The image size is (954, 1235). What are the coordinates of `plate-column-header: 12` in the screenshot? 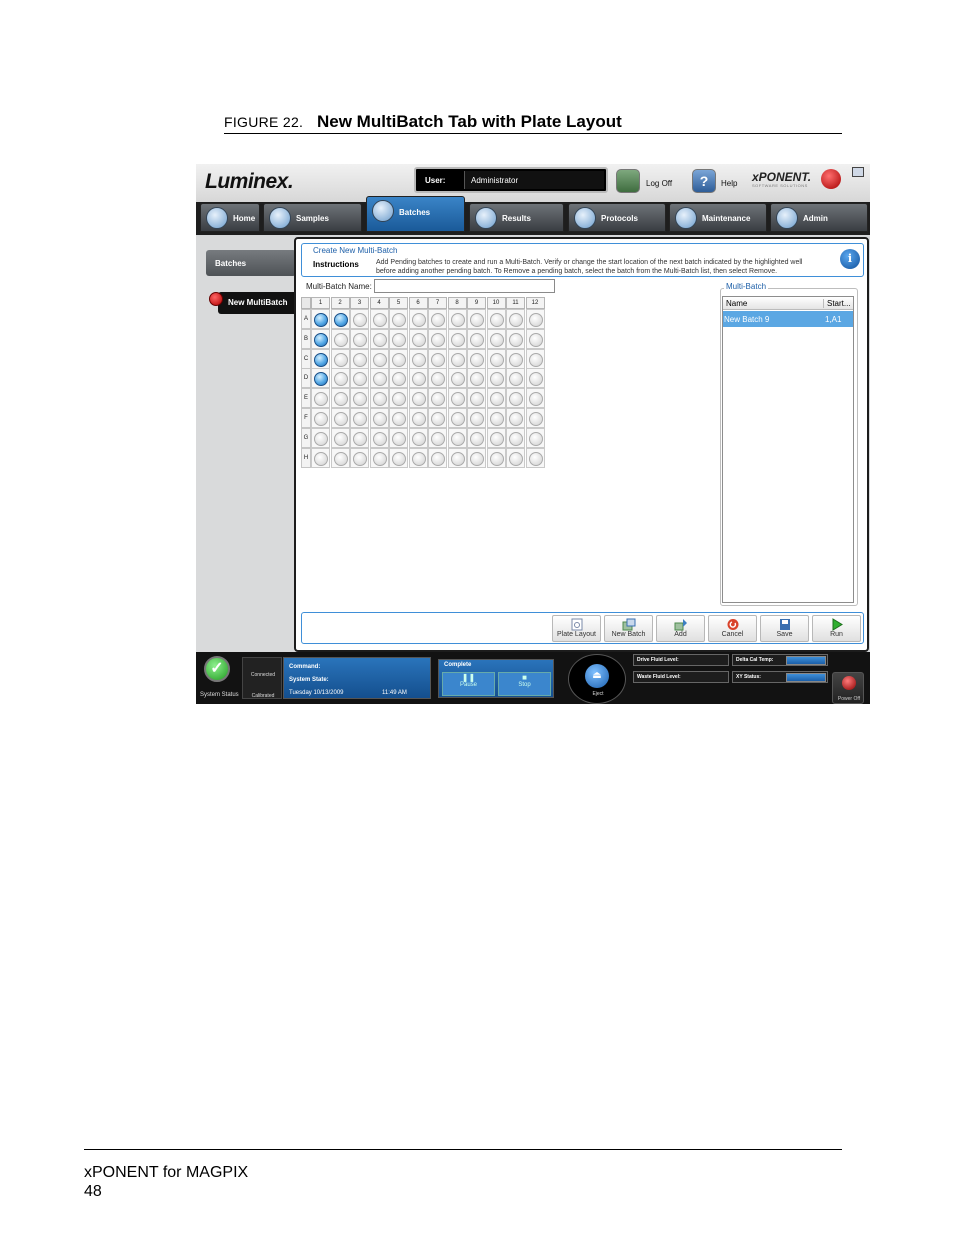 It's located at (535, 303).